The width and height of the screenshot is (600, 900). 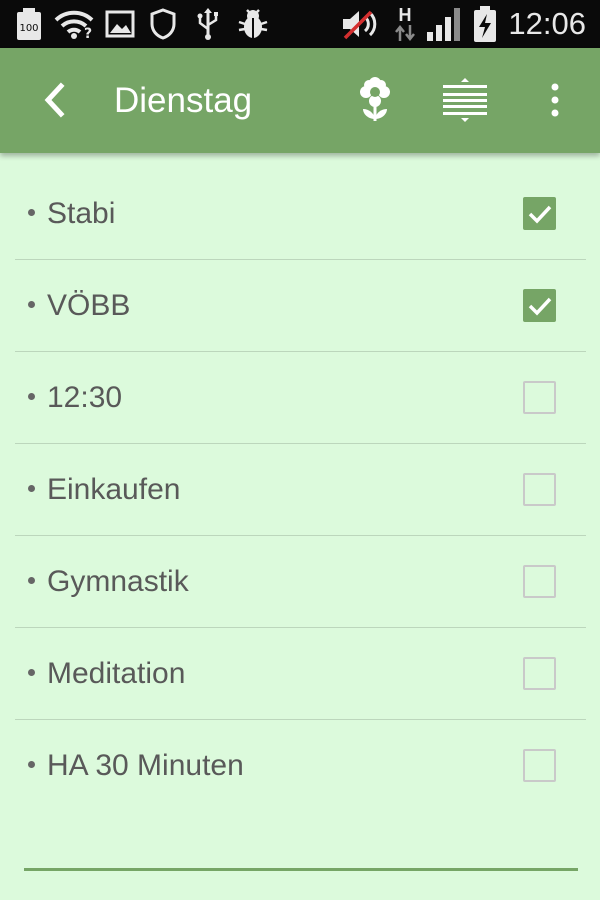 I want to click on flower-icon, so click(x=375, y=99).